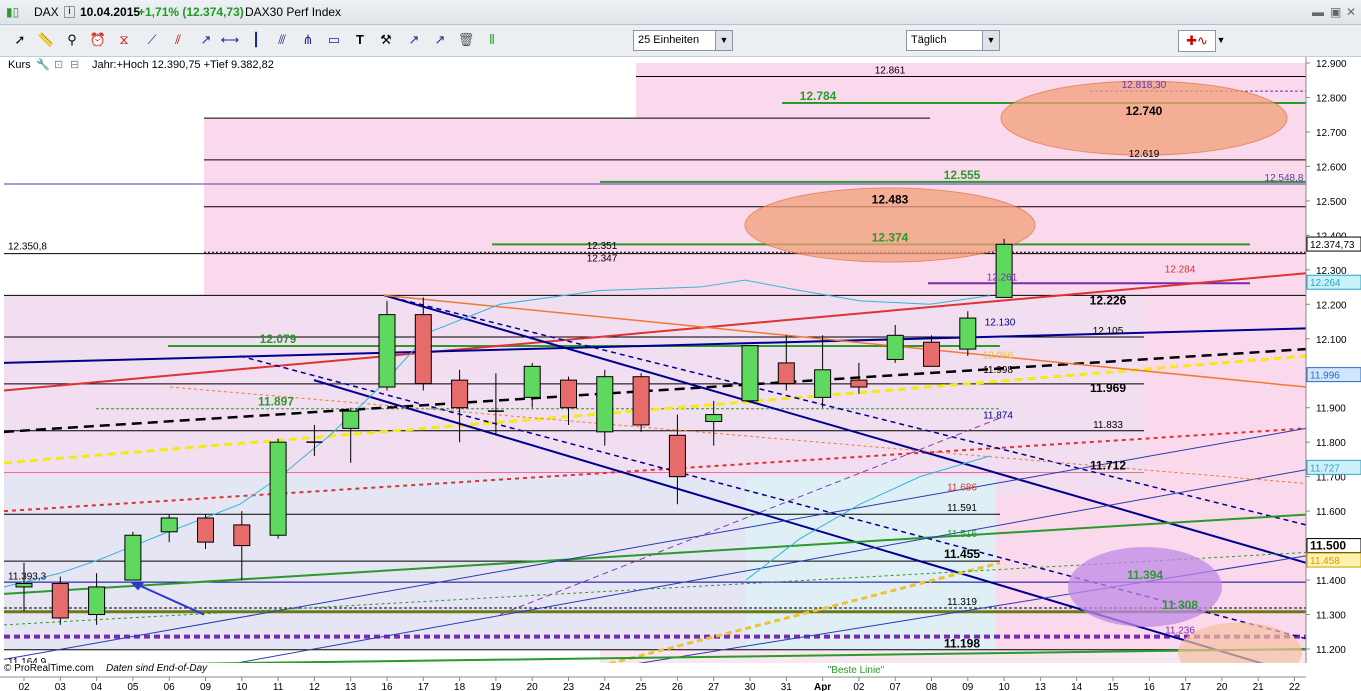 Image resolution: width=1361 pixels, height=691 pixels. Describe the element at coordinates (1108, 388) in the screenshot. I see `level-label: 11.969` at that location.